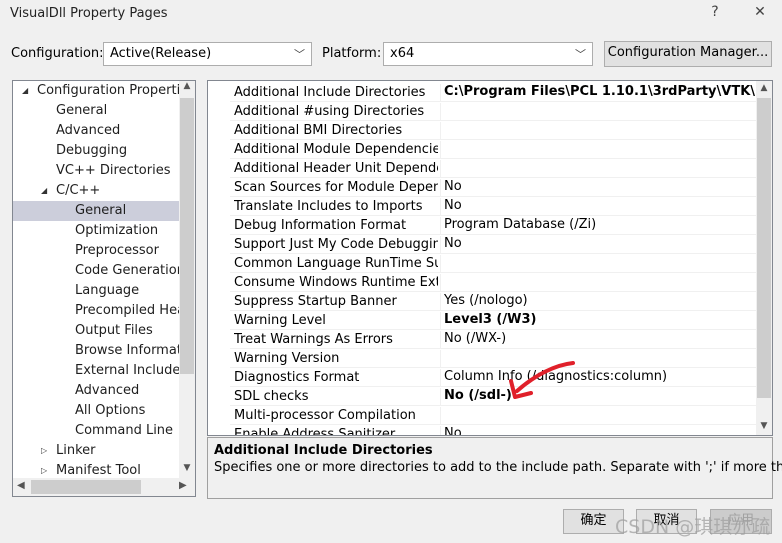 This screenshot has width=782, height=543. Describe the element at coordinates (44, 451) in the screenshot. I see `collapsed-arrow-icon: ▷` at that location.